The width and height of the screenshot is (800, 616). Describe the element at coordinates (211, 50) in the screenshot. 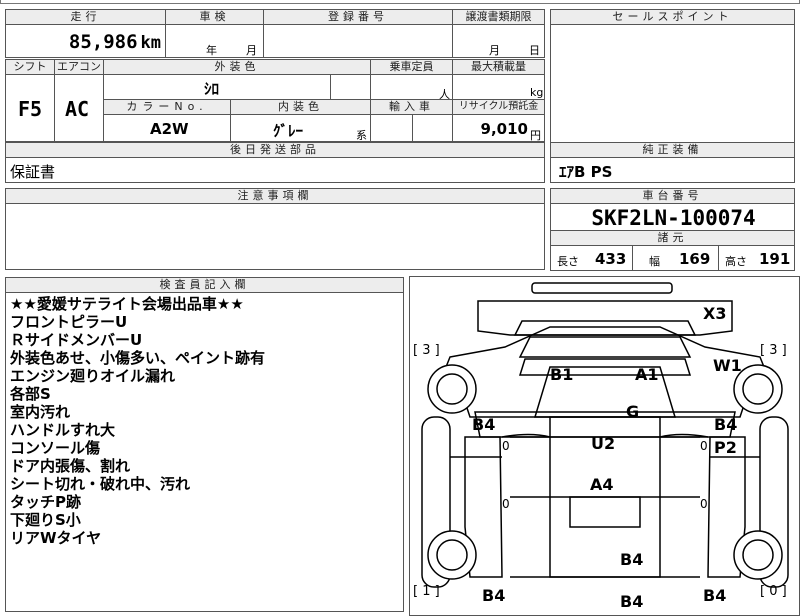

I see `inspection-year-unit: 年` at that location.